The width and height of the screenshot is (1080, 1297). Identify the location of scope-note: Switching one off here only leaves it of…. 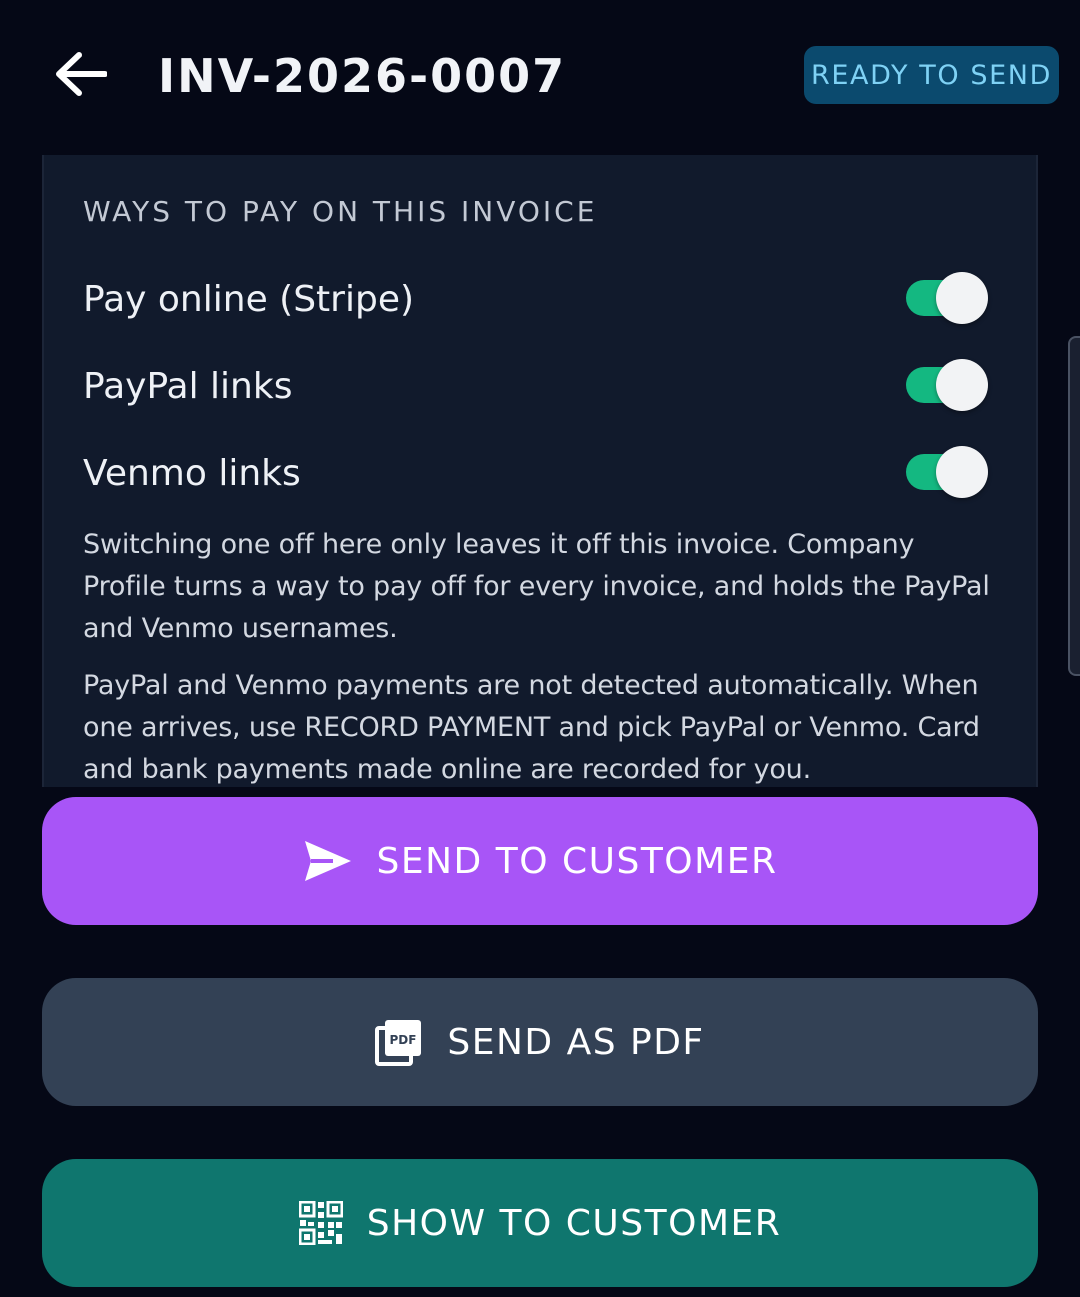
(536, 586).